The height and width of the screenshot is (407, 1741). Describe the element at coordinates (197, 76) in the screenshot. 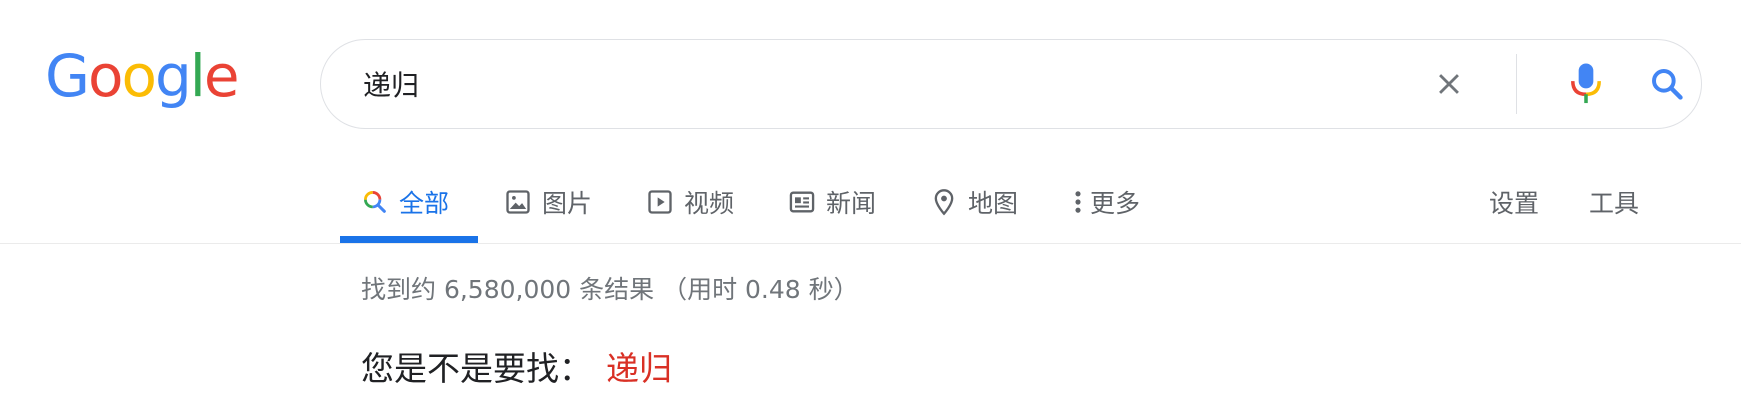

I see `logo-letter: l` at that location.